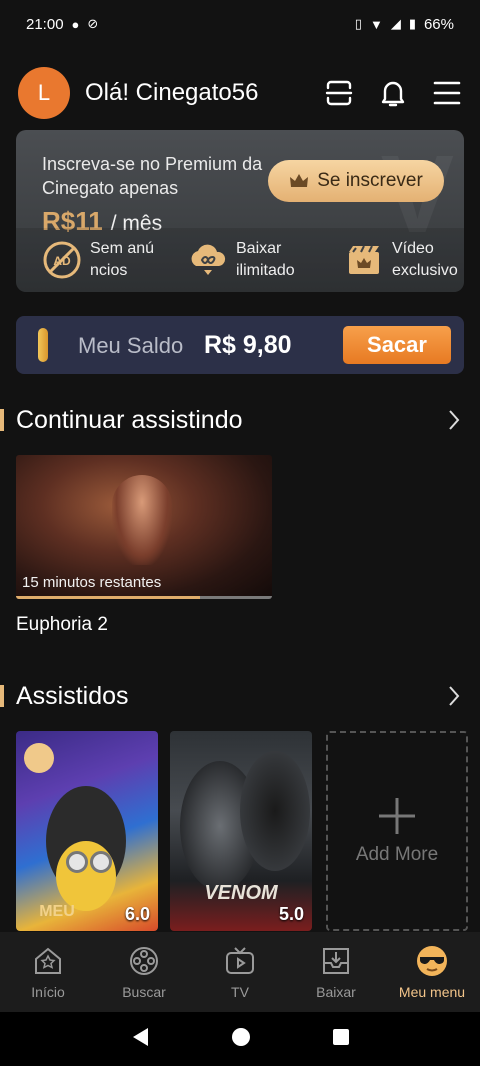 Image resolution: width=480 pixels, height=1066 pixels. I want to click on balance-card: Meu Saldo R$ 9,80 Sacar, so click(240, 345).